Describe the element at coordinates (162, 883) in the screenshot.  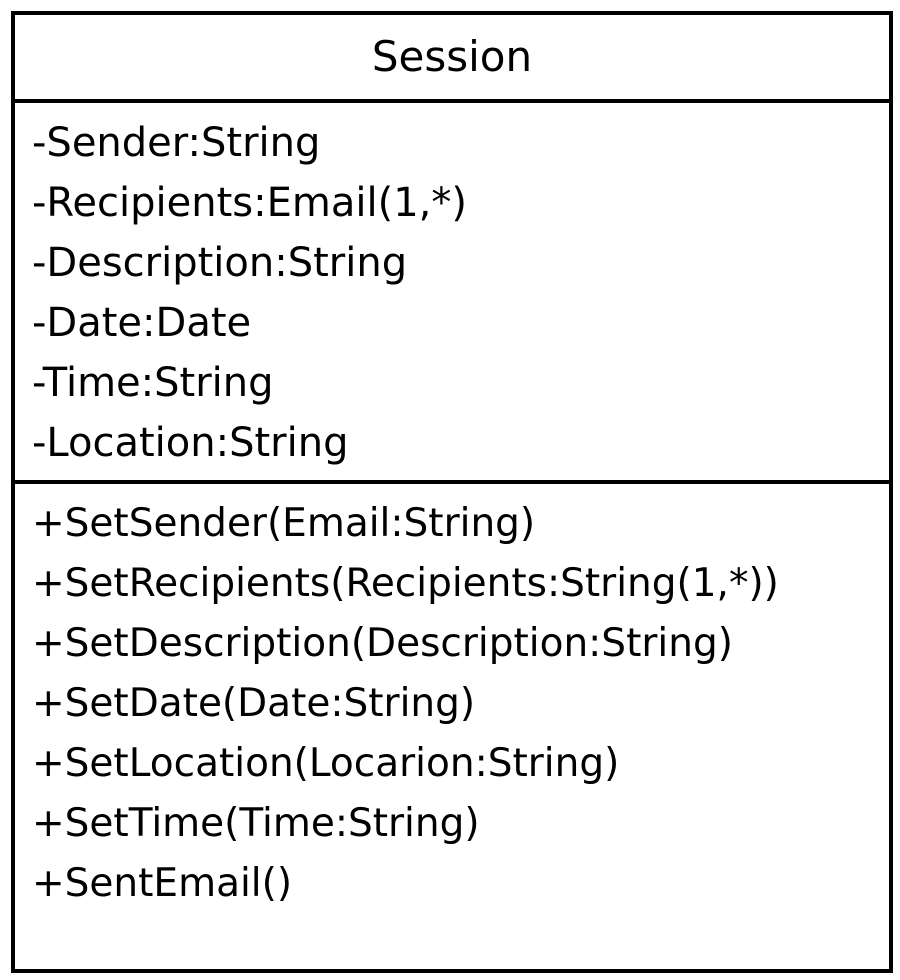
I see `operation-sent-email: +SentEmail()` at that location.